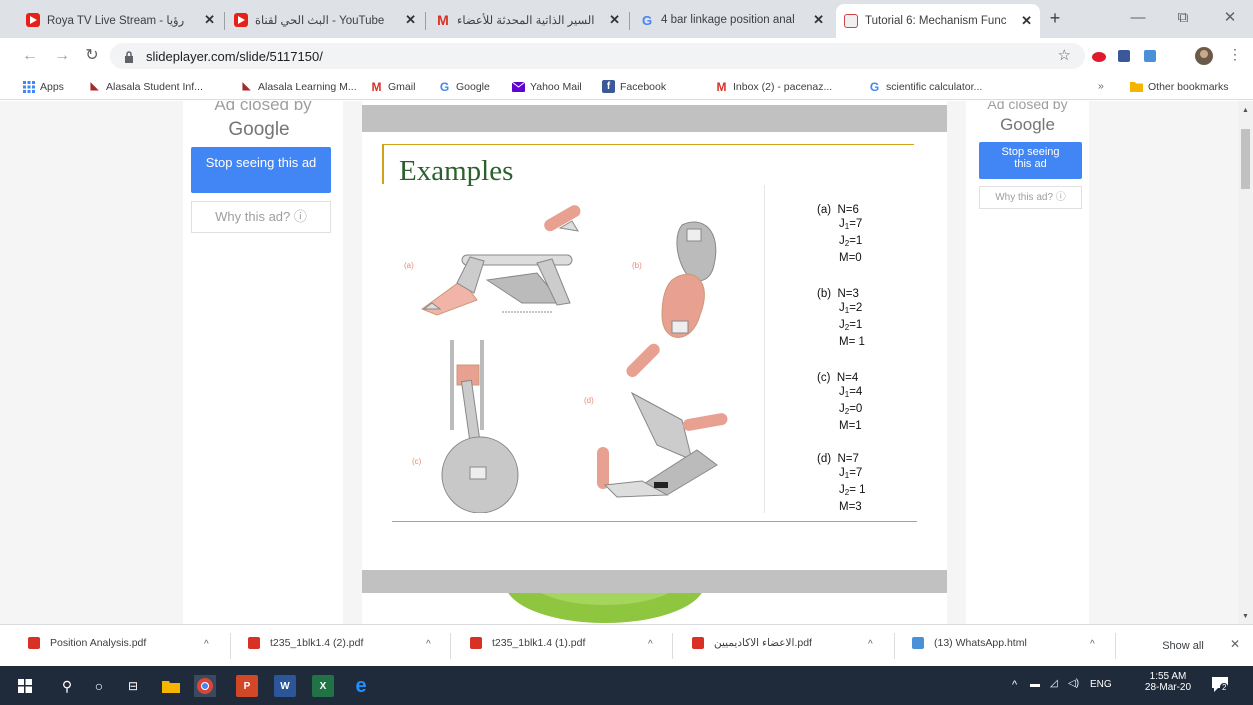 This screenshot has width=1253, height=705. What do you see at coordinates (133, 686) in the screenshot?
I see `task-view-icon: ⊟` at bounding box center [133, 686].